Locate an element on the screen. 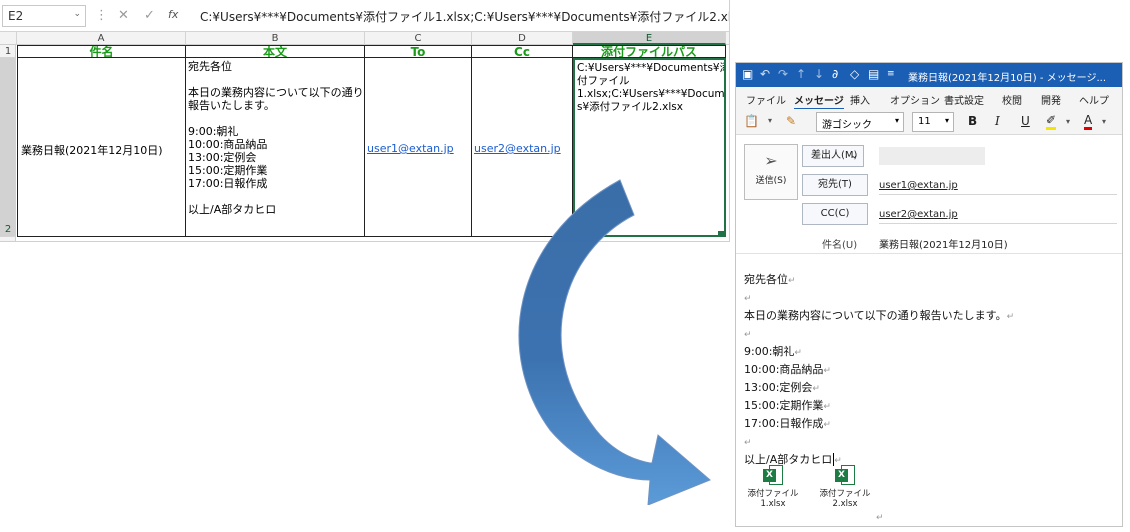  cell-attach-line: 付ファイル is located at coordinates (603, 81).